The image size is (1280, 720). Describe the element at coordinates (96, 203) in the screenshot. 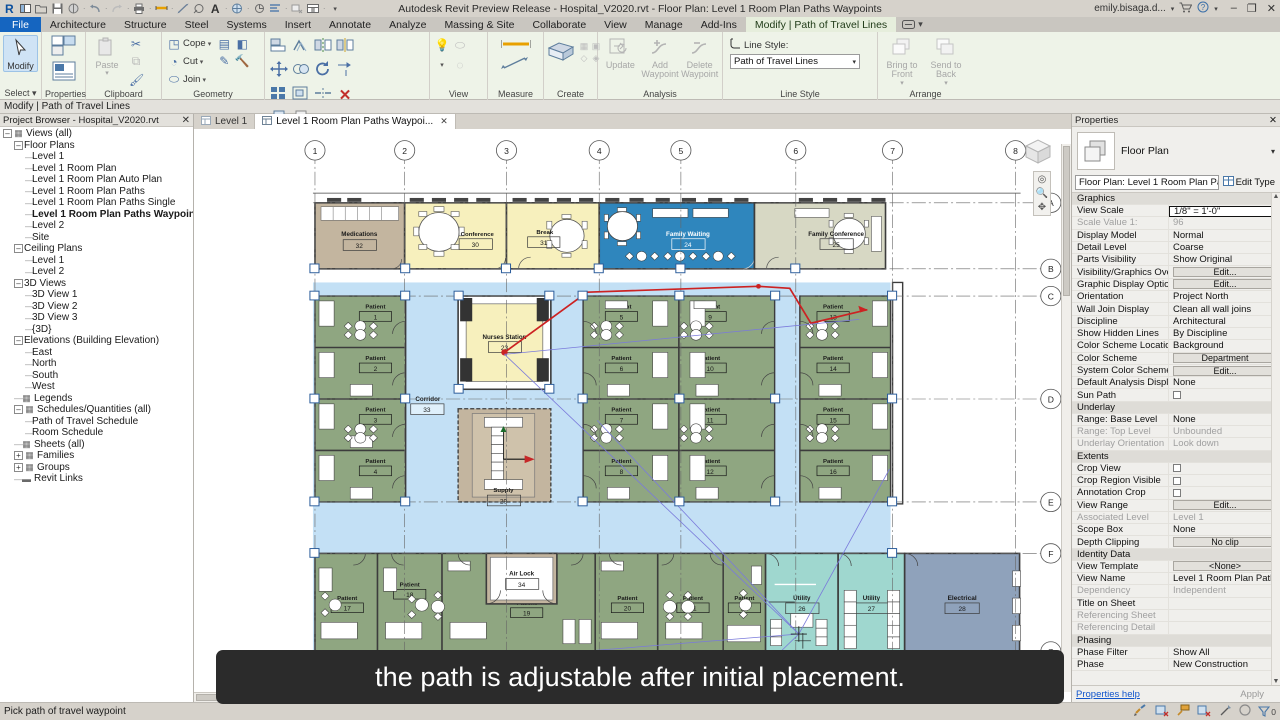

I see `browser-node-level-1-room-plan-paths-single: — Level 1 Room Plan Paths Single` at that location.